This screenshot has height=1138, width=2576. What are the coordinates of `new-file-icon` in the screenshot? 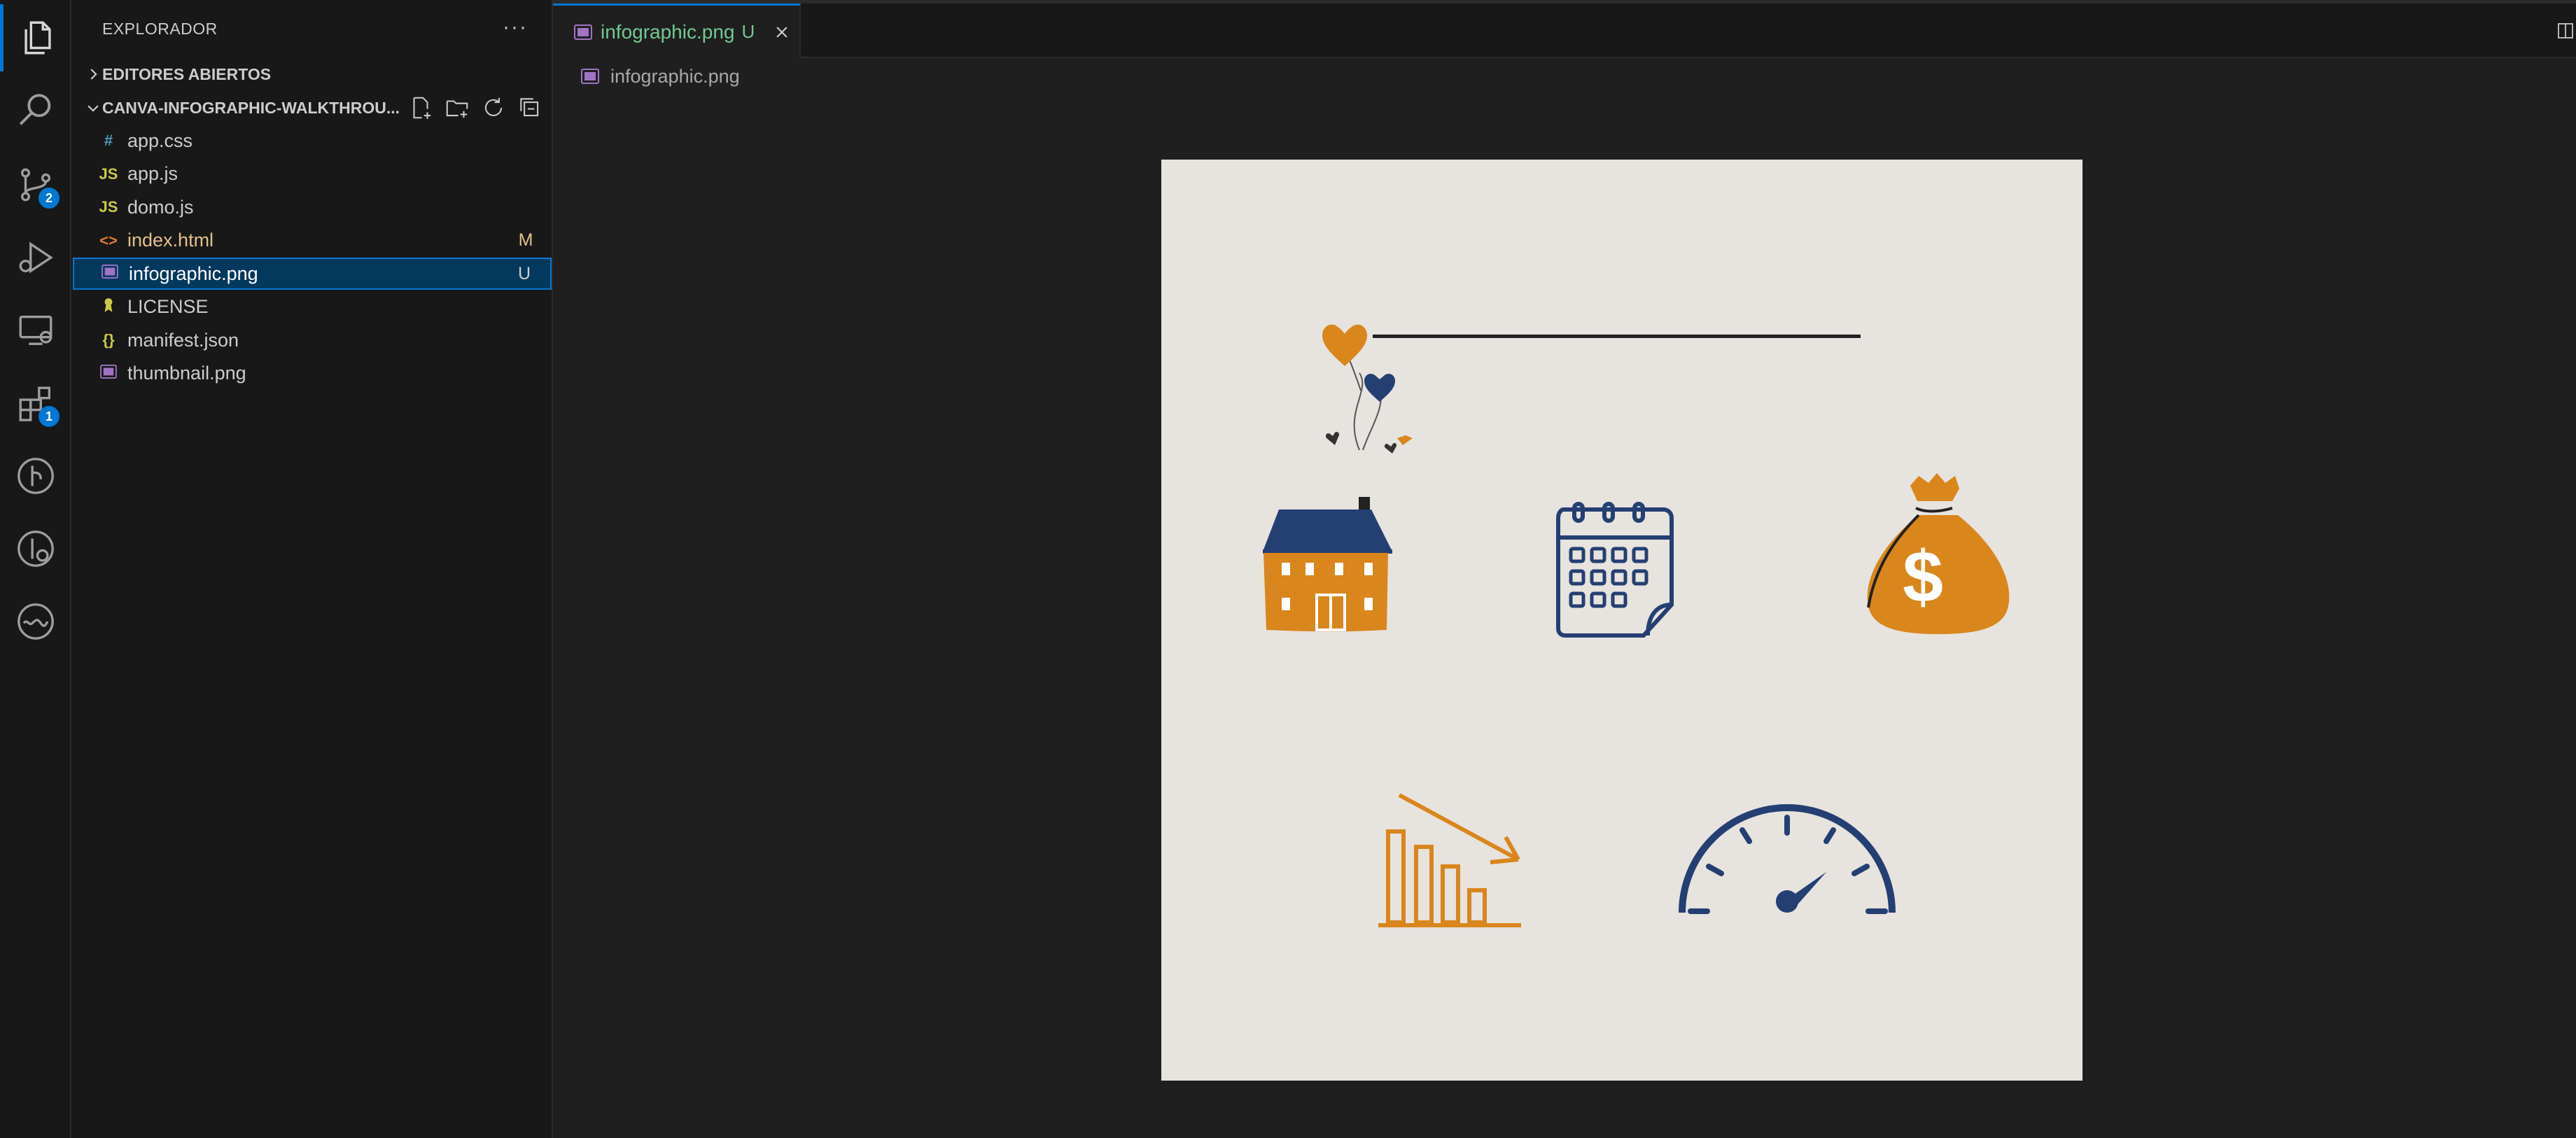 It's located at (420, 107).